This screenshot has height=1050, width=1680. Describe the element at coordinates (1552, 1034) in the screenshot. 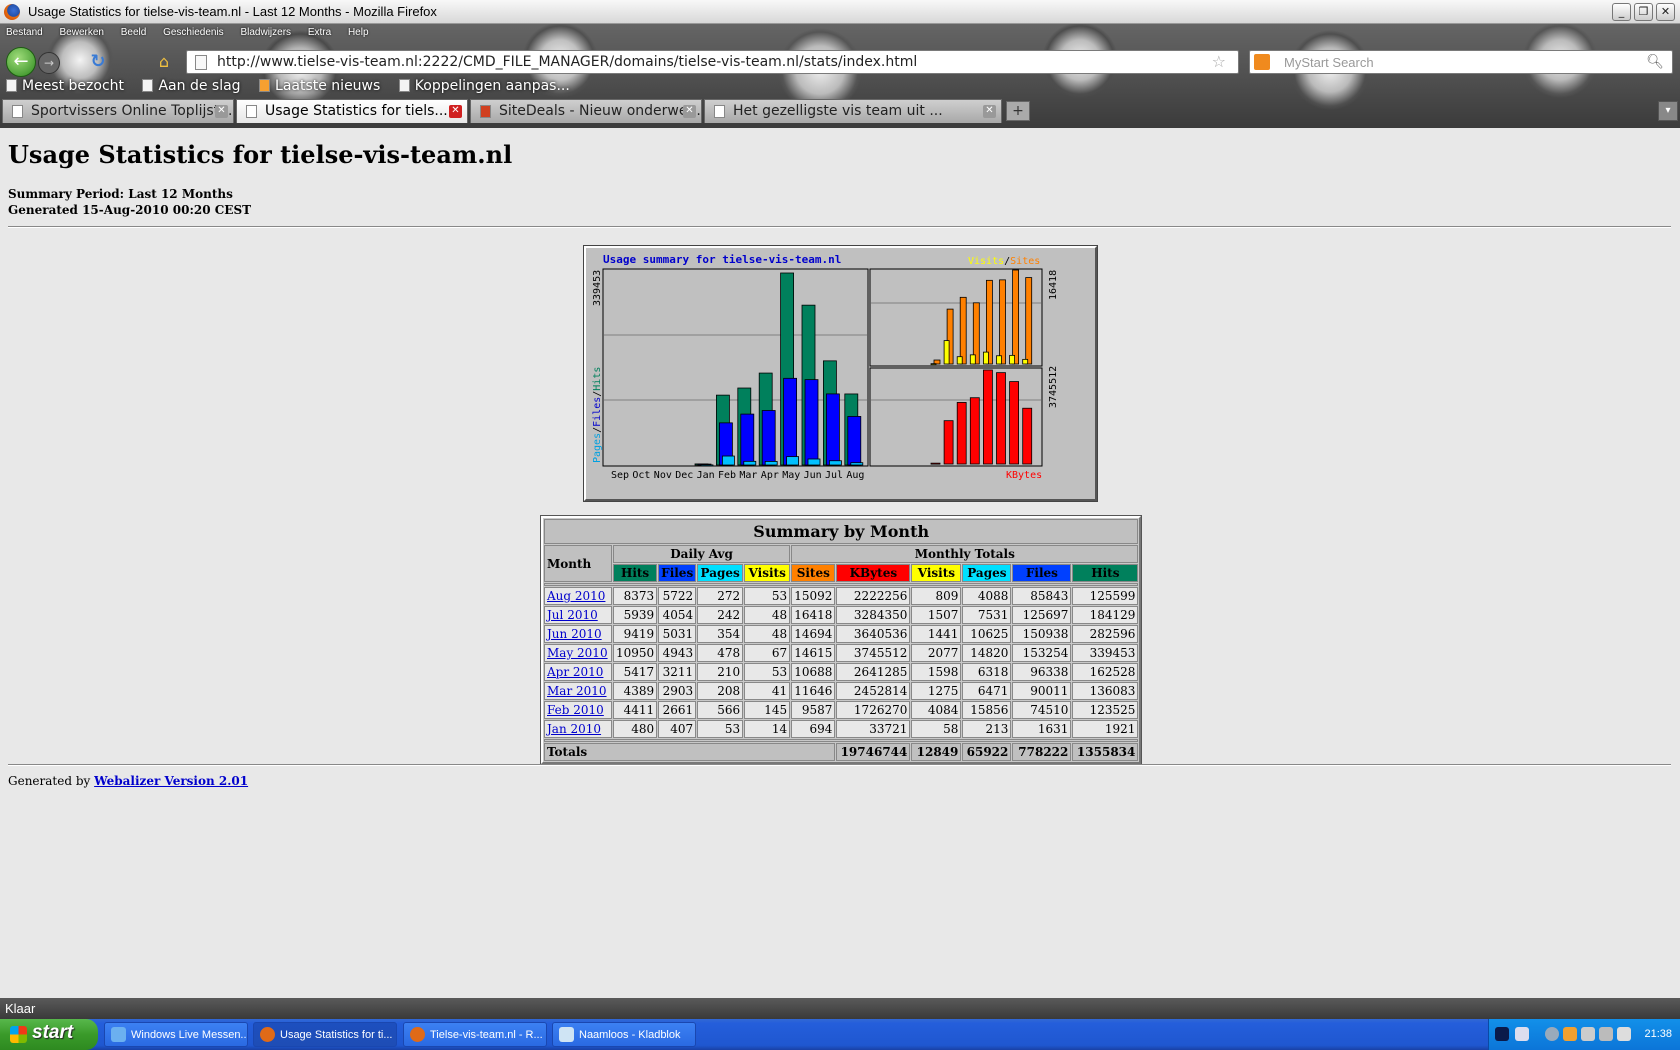

I see `tray-expand-icon` at that location.